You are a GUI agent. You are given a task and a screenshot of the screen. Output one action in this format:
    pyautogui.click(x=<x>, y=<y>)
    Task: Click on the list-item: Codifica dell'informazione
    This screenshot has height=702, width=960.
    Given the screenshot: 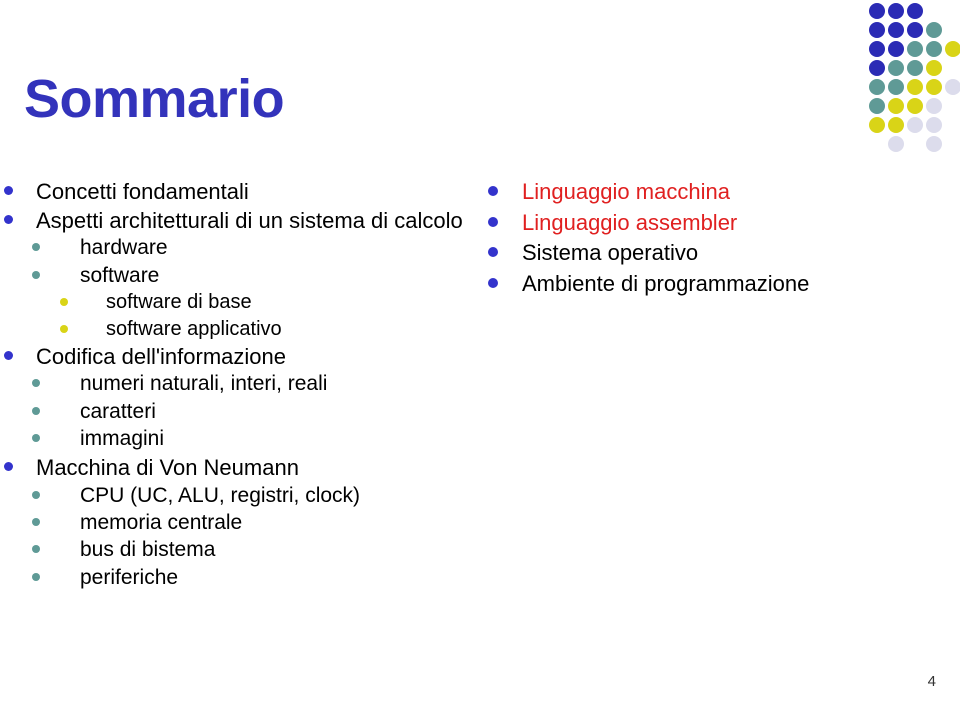 What is the action you would take?
    pyautogui.click(x=235, y=357)
    